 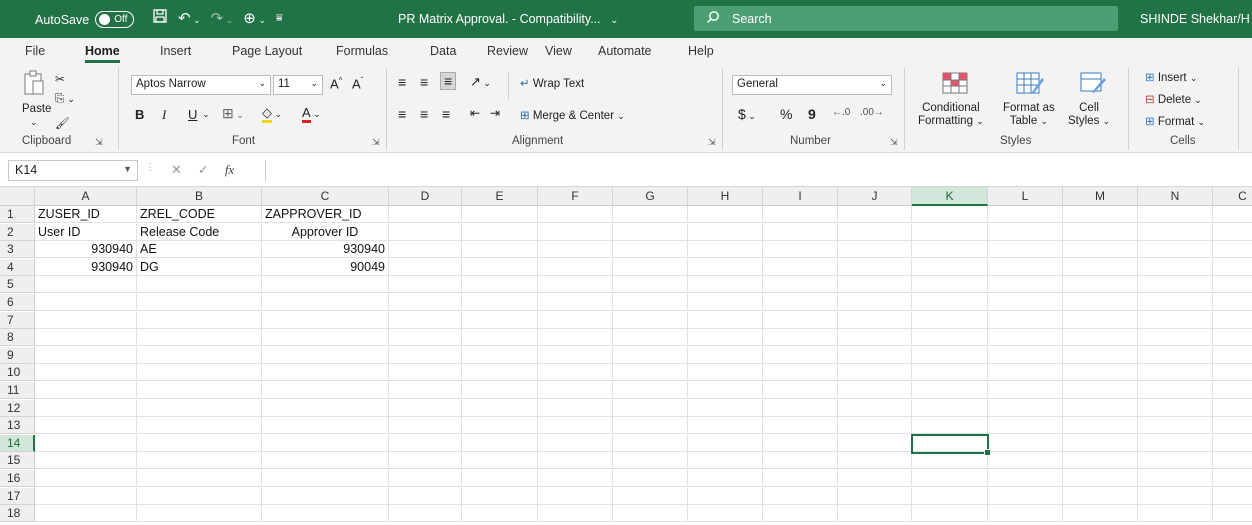 I want to click on cell-c18, so click(x=325, y=514).